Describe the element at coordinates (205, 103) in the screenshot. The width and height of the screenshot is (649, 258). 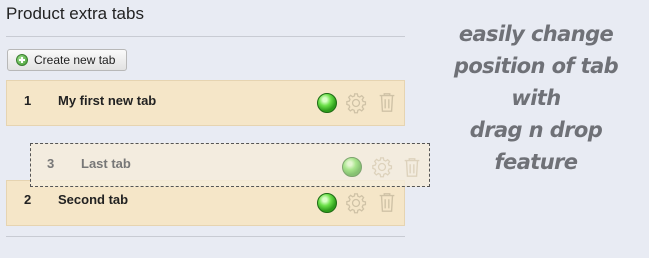
I see `tab-row: 1 My first new tab` at that location.